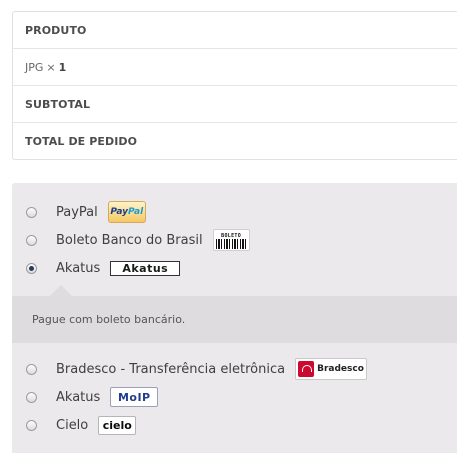  Describe the element at coordinates (129, 240) in the screenshot. I see `boleto-label: Boleto Banco do Brasil` at that location.